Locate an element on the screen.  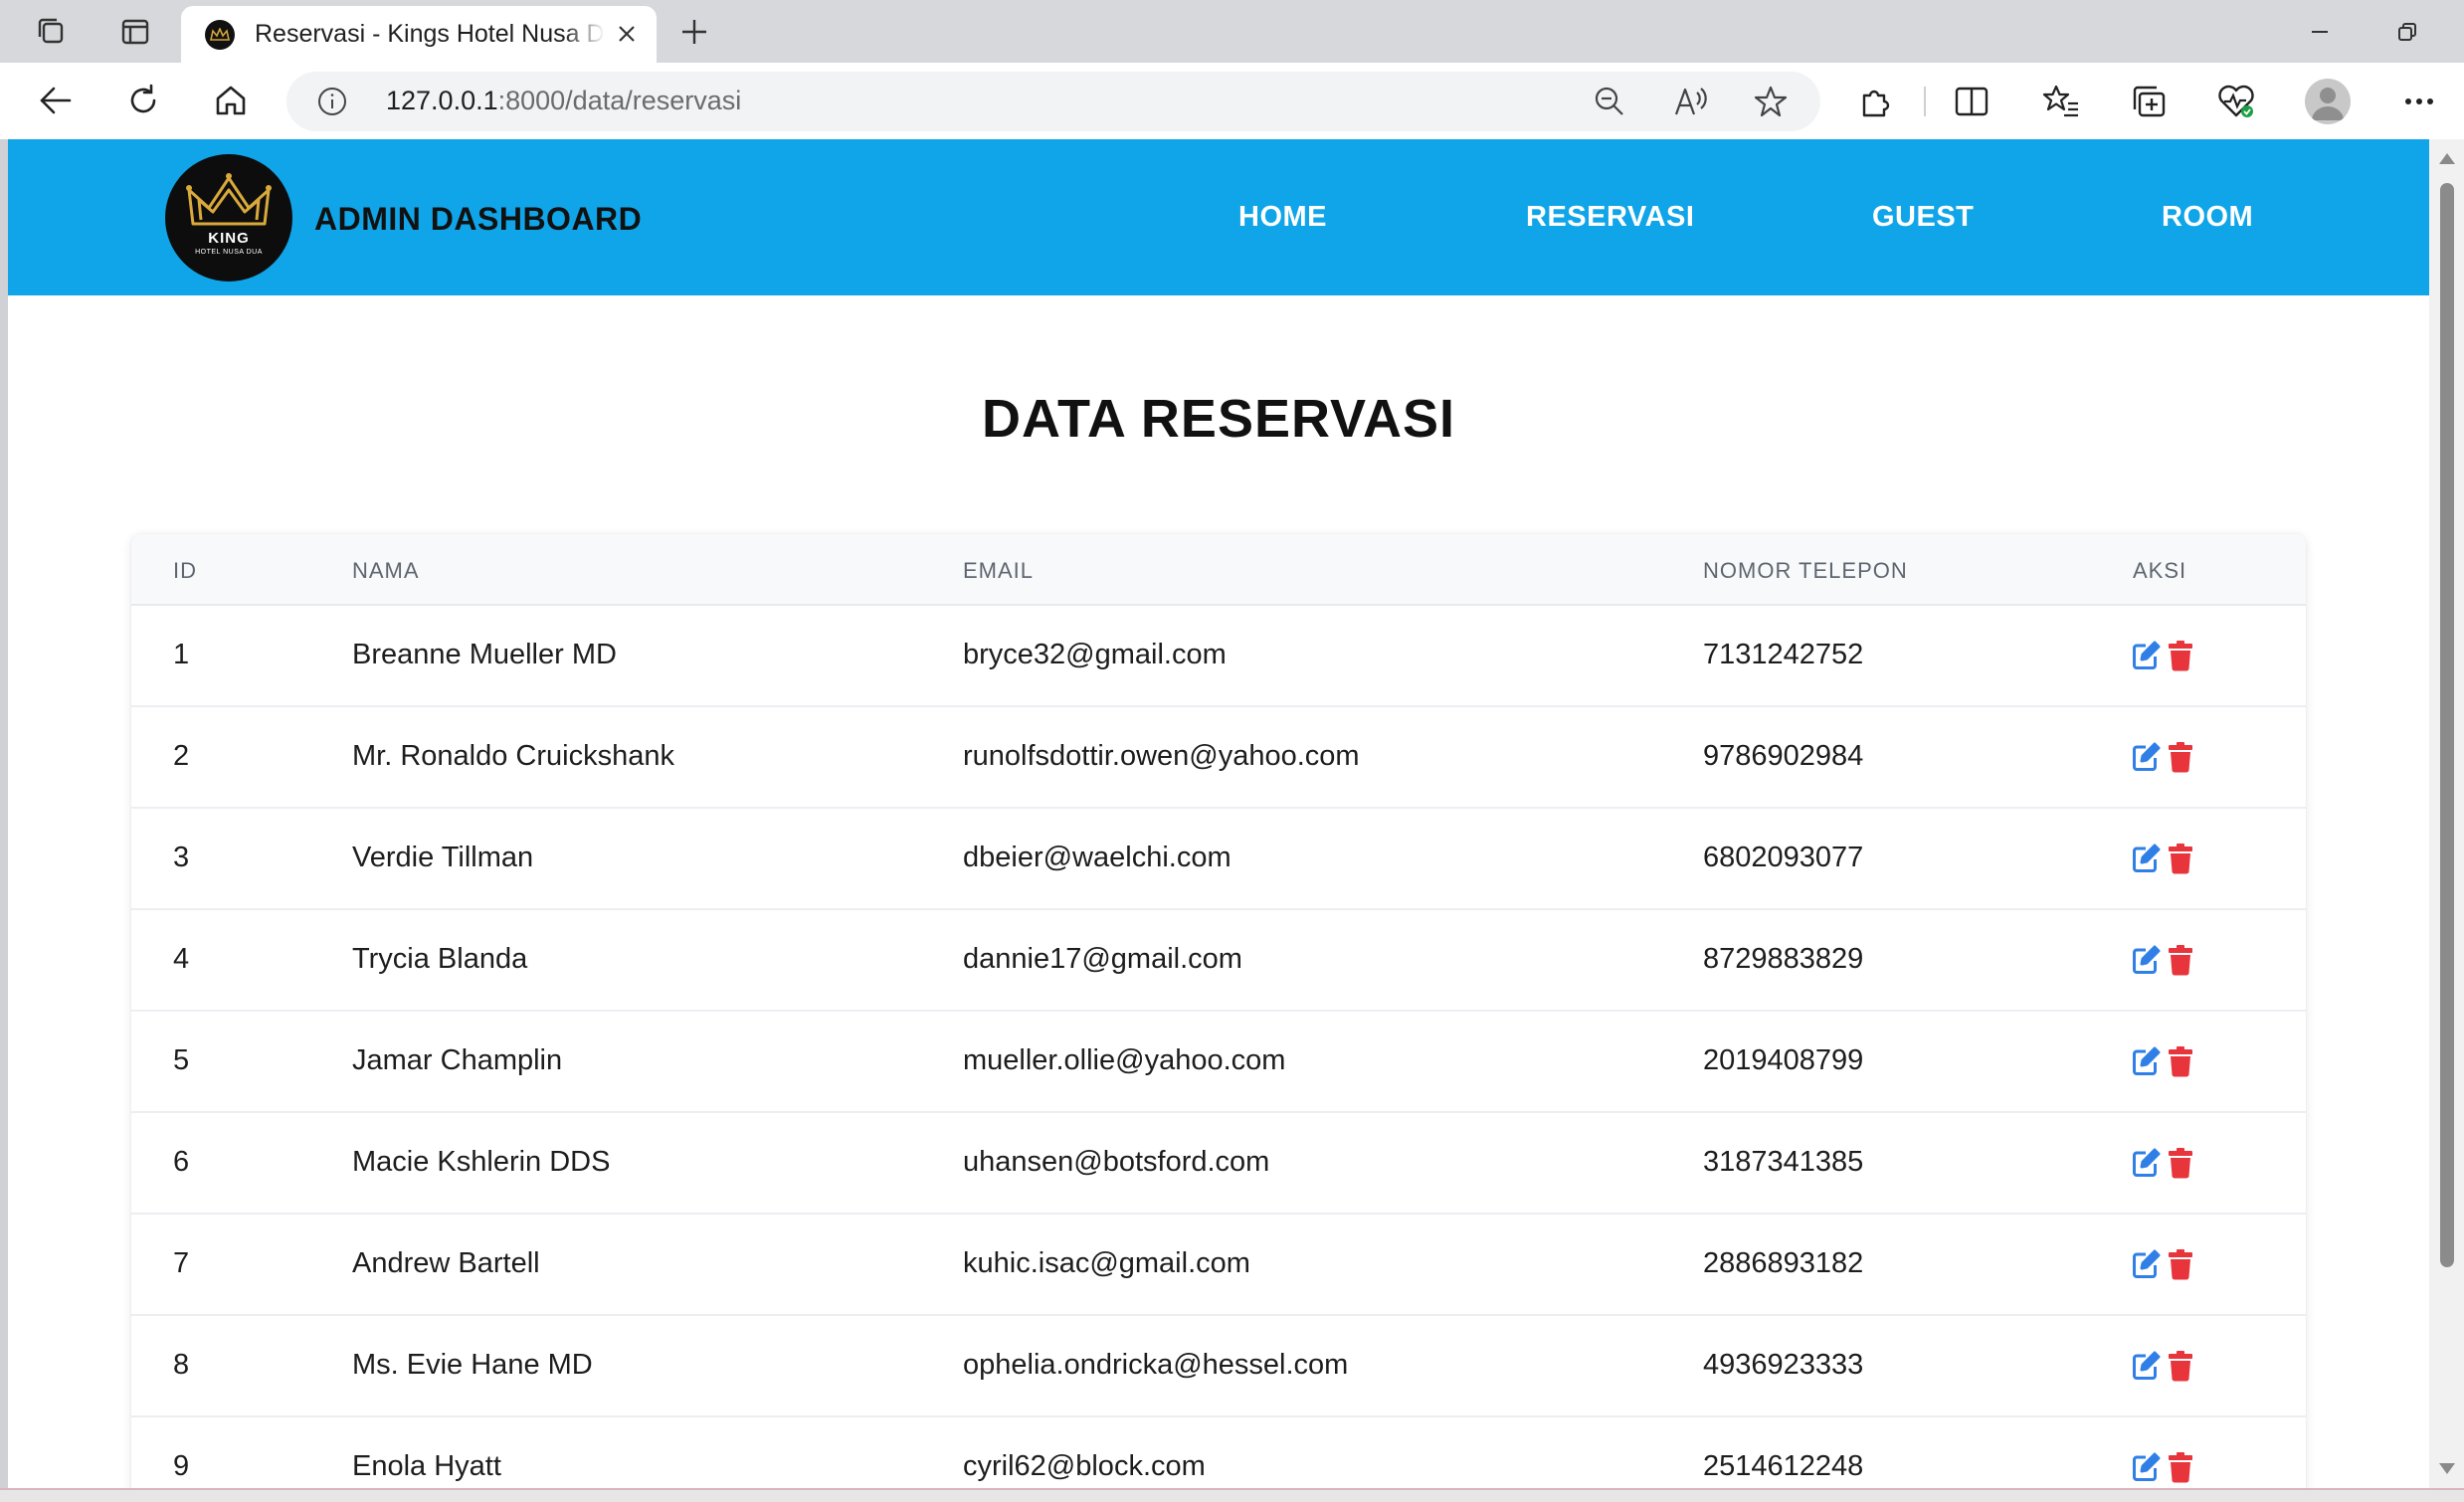
scroll-down-arrow-icon is located at coordinates (2447, 1468).